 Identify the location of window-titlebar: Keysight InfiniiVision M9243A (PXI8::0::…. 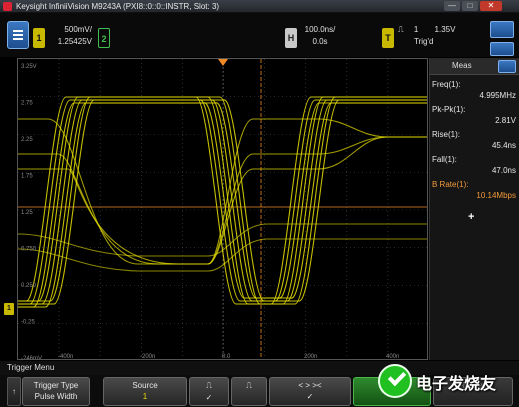
(259, 6).